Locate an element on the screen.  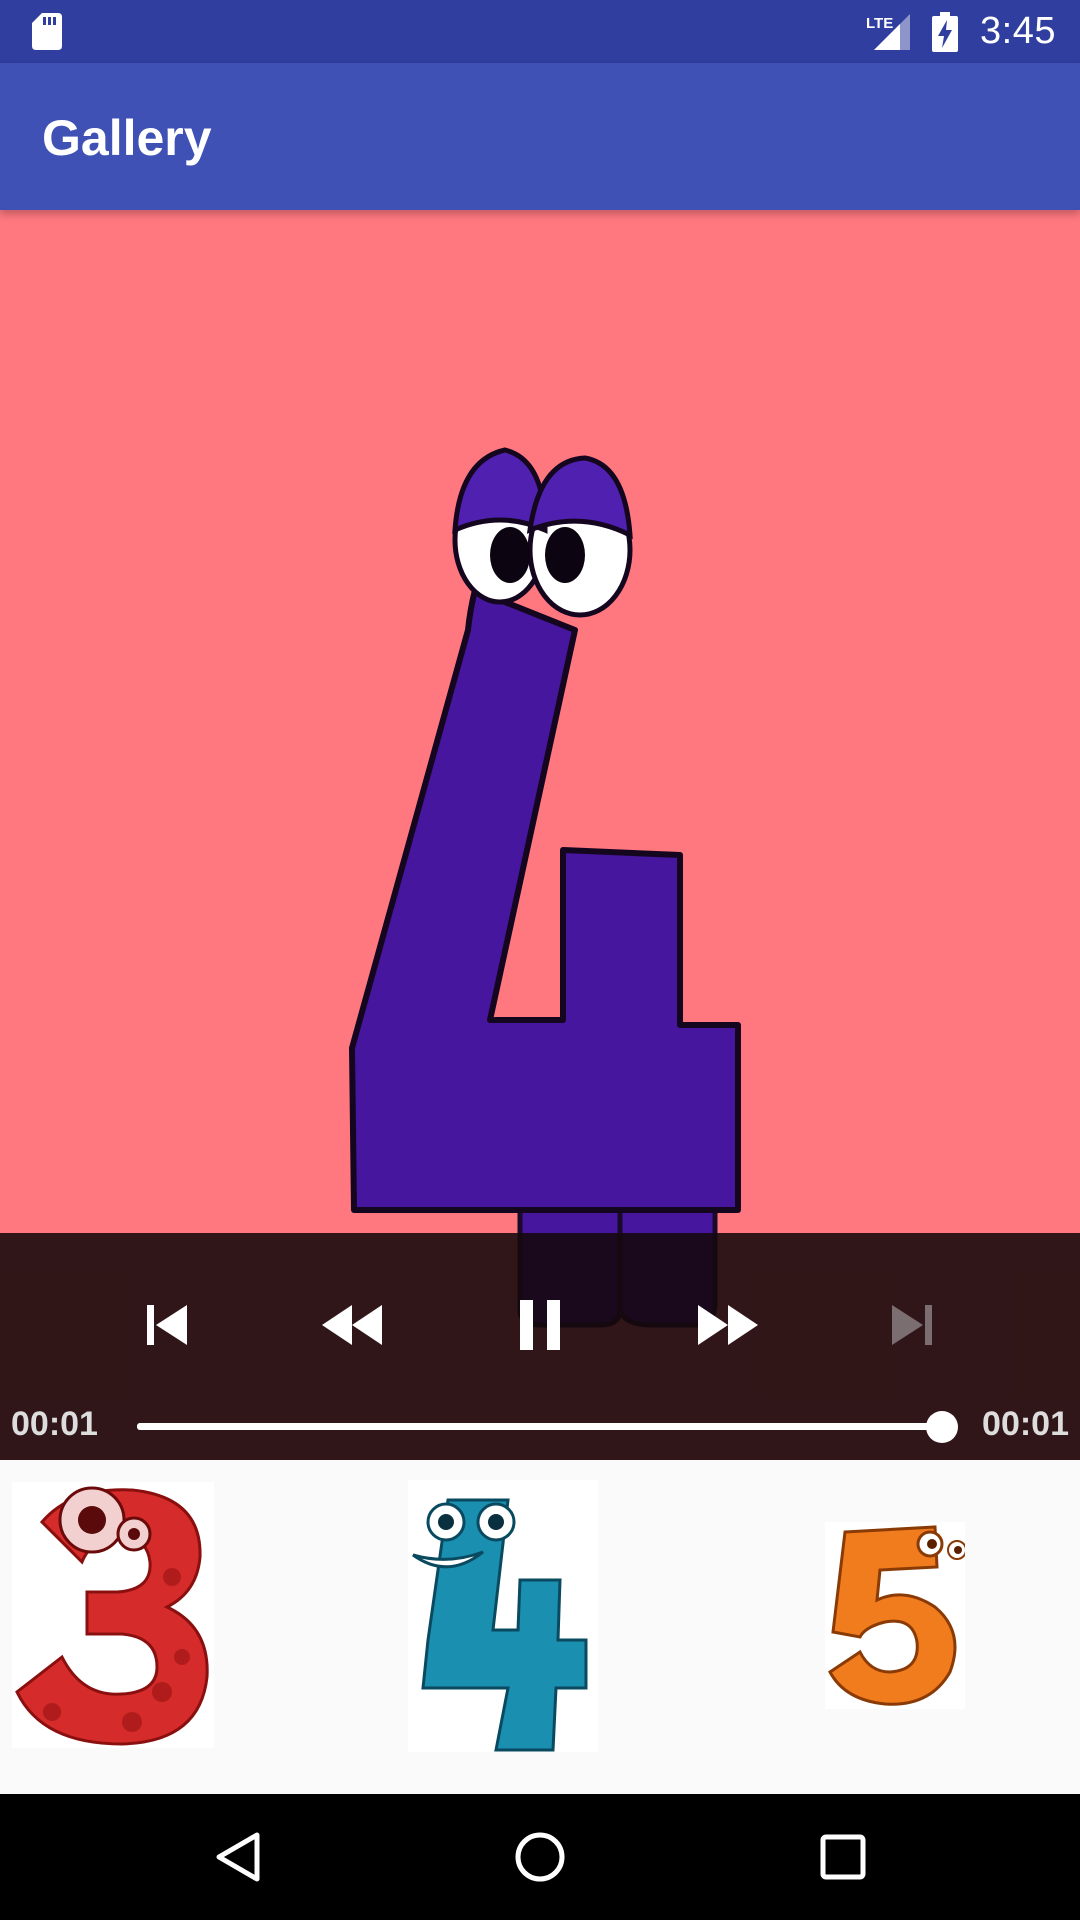
recents-button is located at coordinates (843, 1857).